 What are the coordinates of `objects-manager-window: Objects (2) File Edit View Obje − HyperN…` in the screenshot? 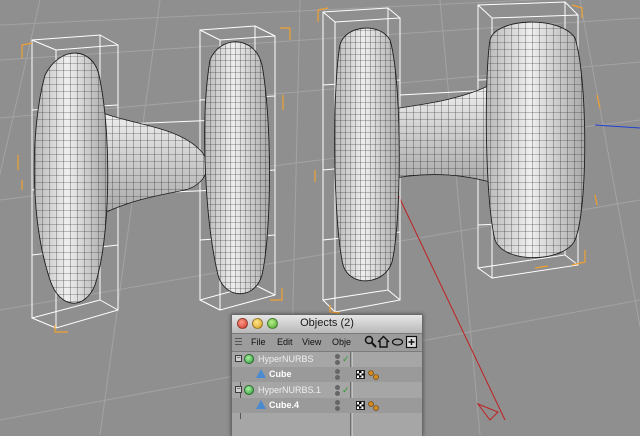 It's located at (327, 375).